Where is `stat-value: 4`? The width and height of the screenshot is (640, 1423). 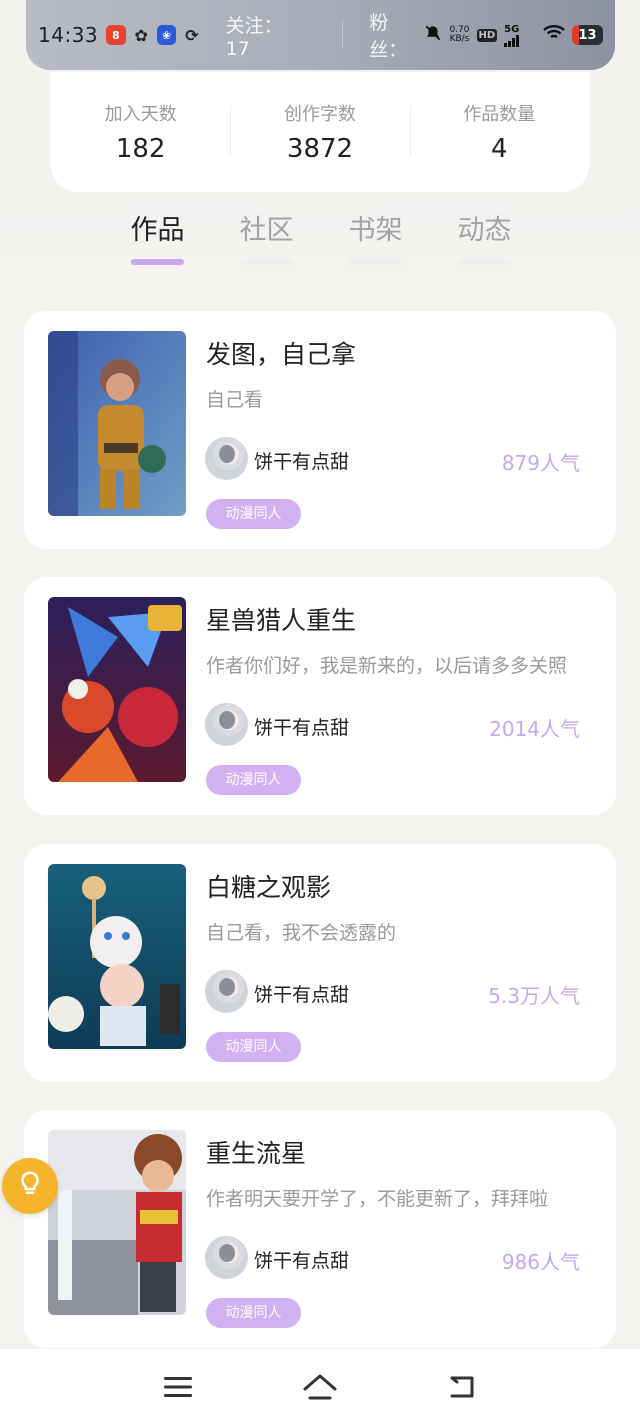 stat-value: 4 is located at coordinates (499, 149).